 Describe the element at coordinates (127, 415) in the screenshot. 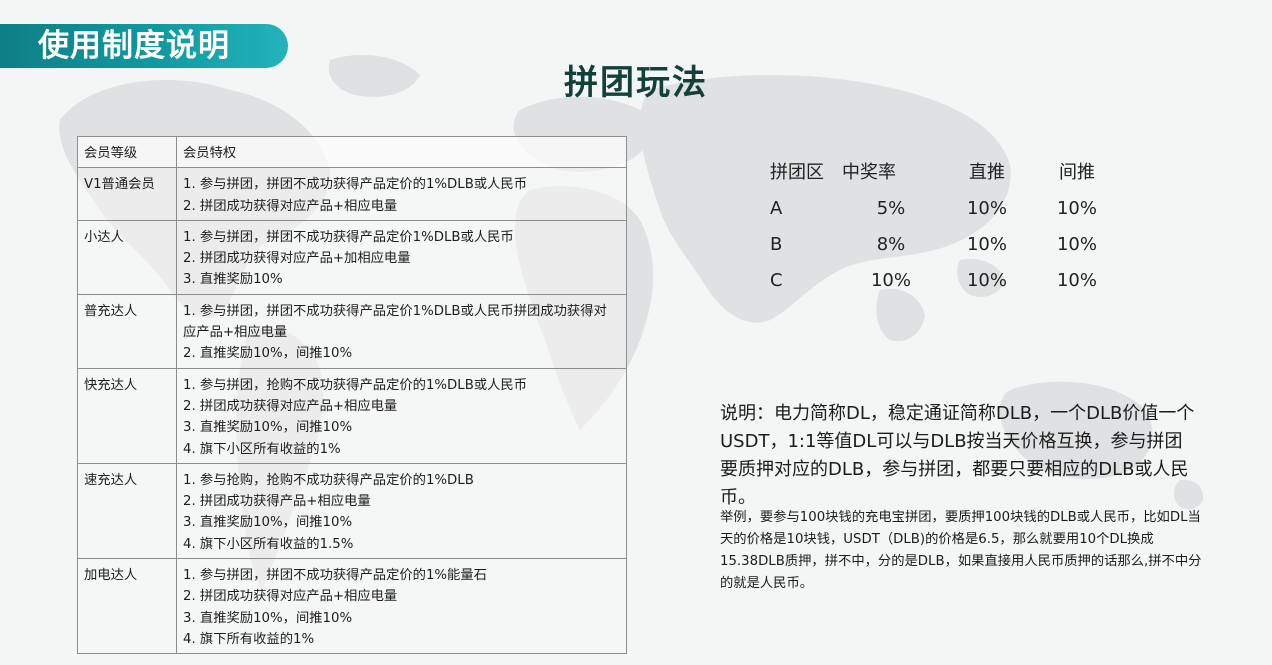

I see `member-level-cell: 快充达人` at that location.